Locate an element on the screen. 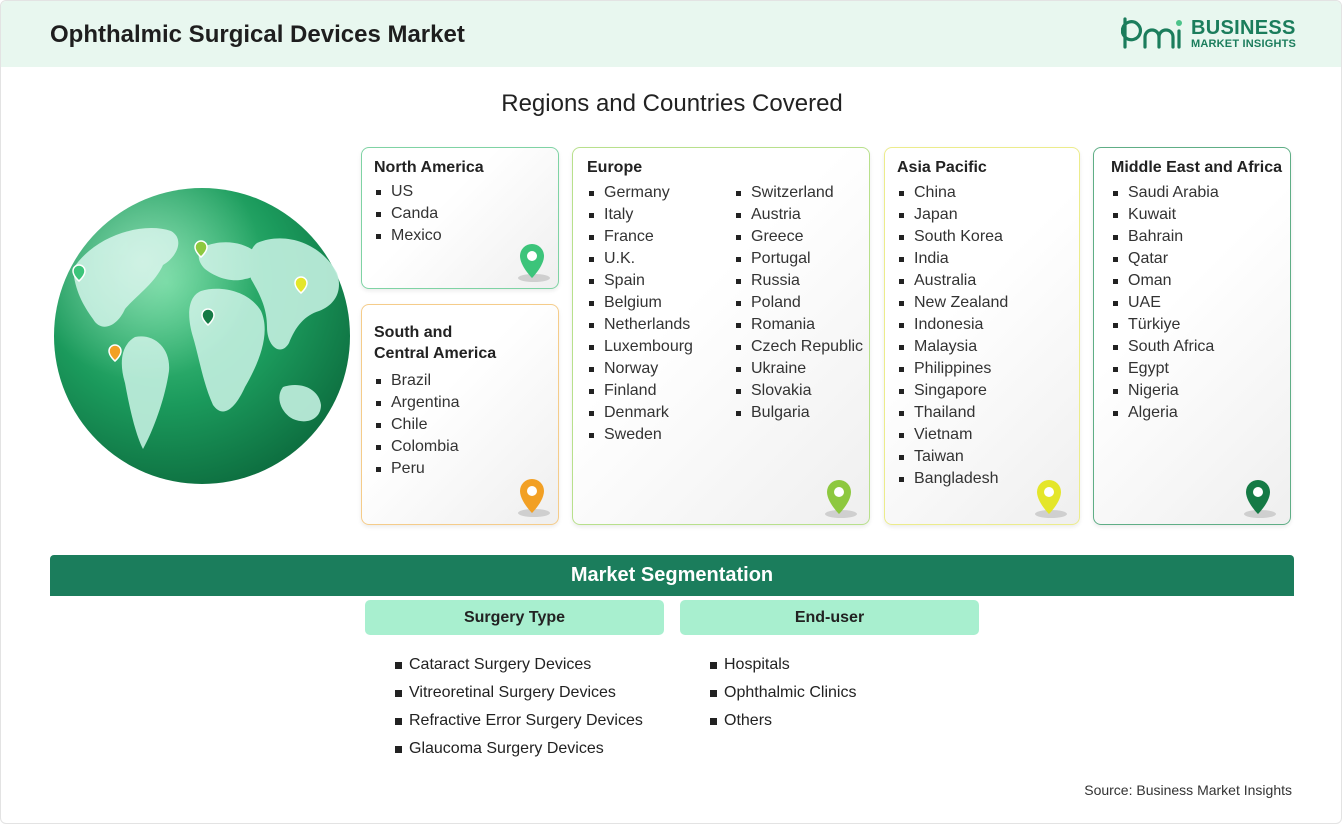  list-item: Portugal is located at coordinates (799, 259).